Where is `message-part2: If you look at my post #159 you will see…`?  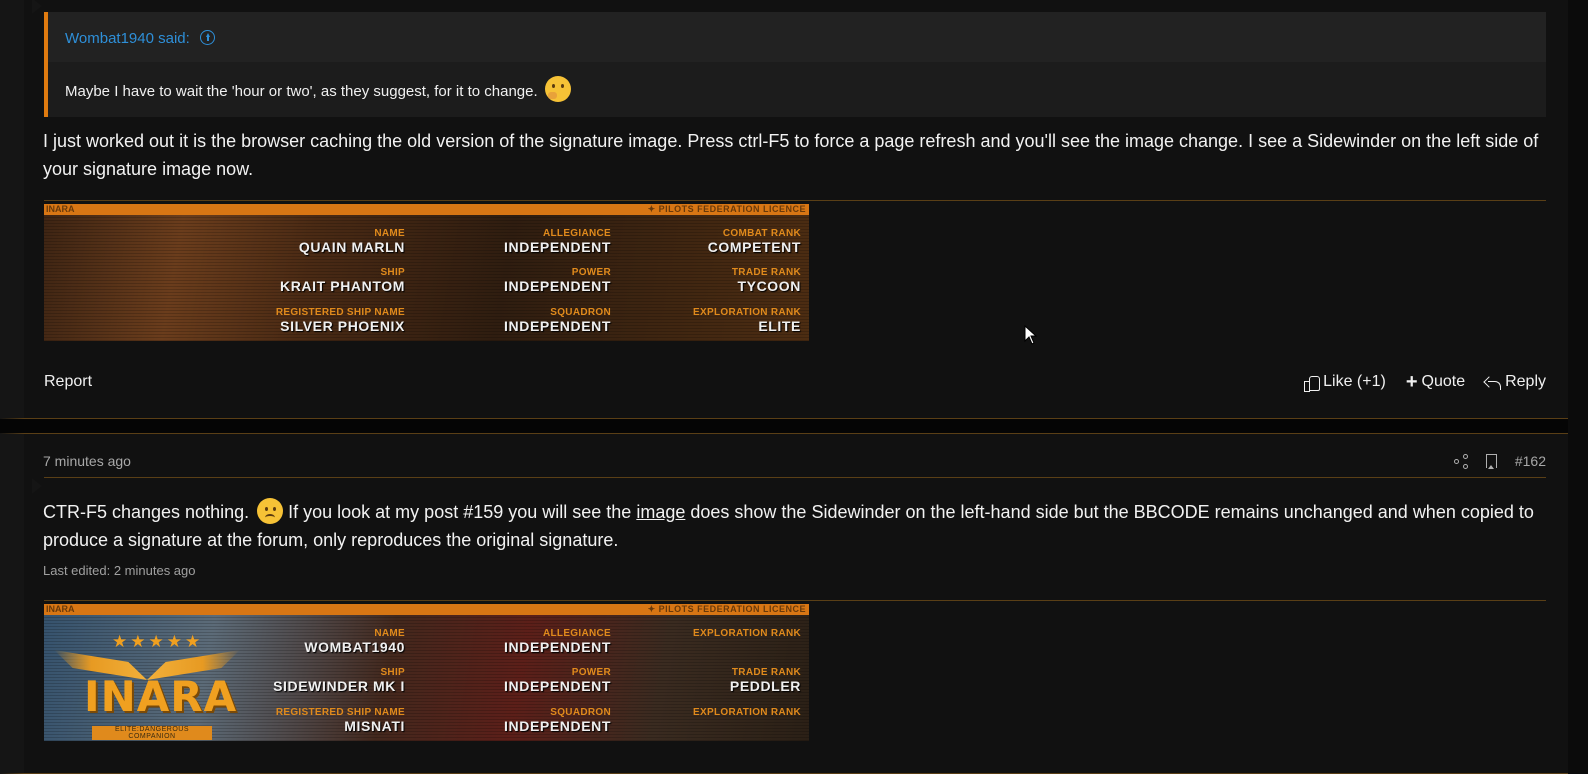
message-part2: If you look at my post #159 you will see… is located at coordinates (460, 512).